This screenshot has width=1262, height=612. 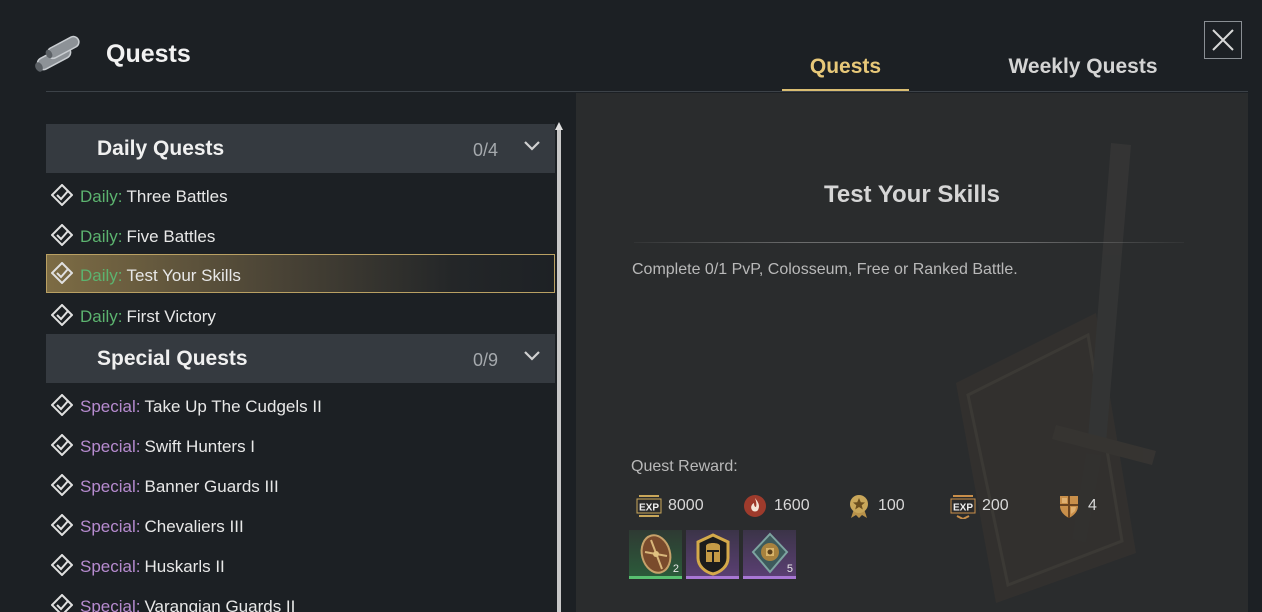 What do you see at coordinates (912, 194) in the screenshot?
I see `quest-title: Test Your Skills` at bounding box center [912, 194].